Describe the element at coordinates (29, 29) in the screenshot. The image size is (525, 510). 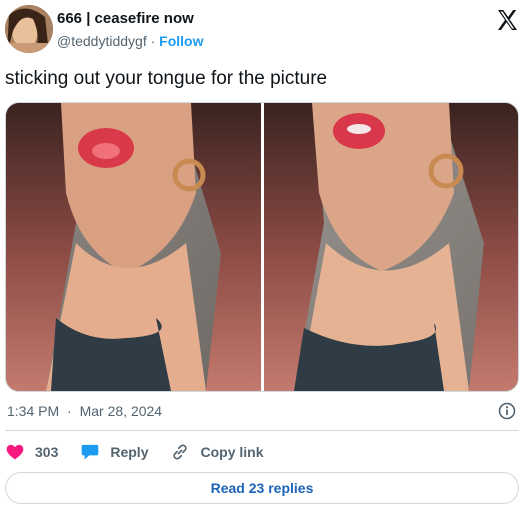
I see `avatar` at that location.